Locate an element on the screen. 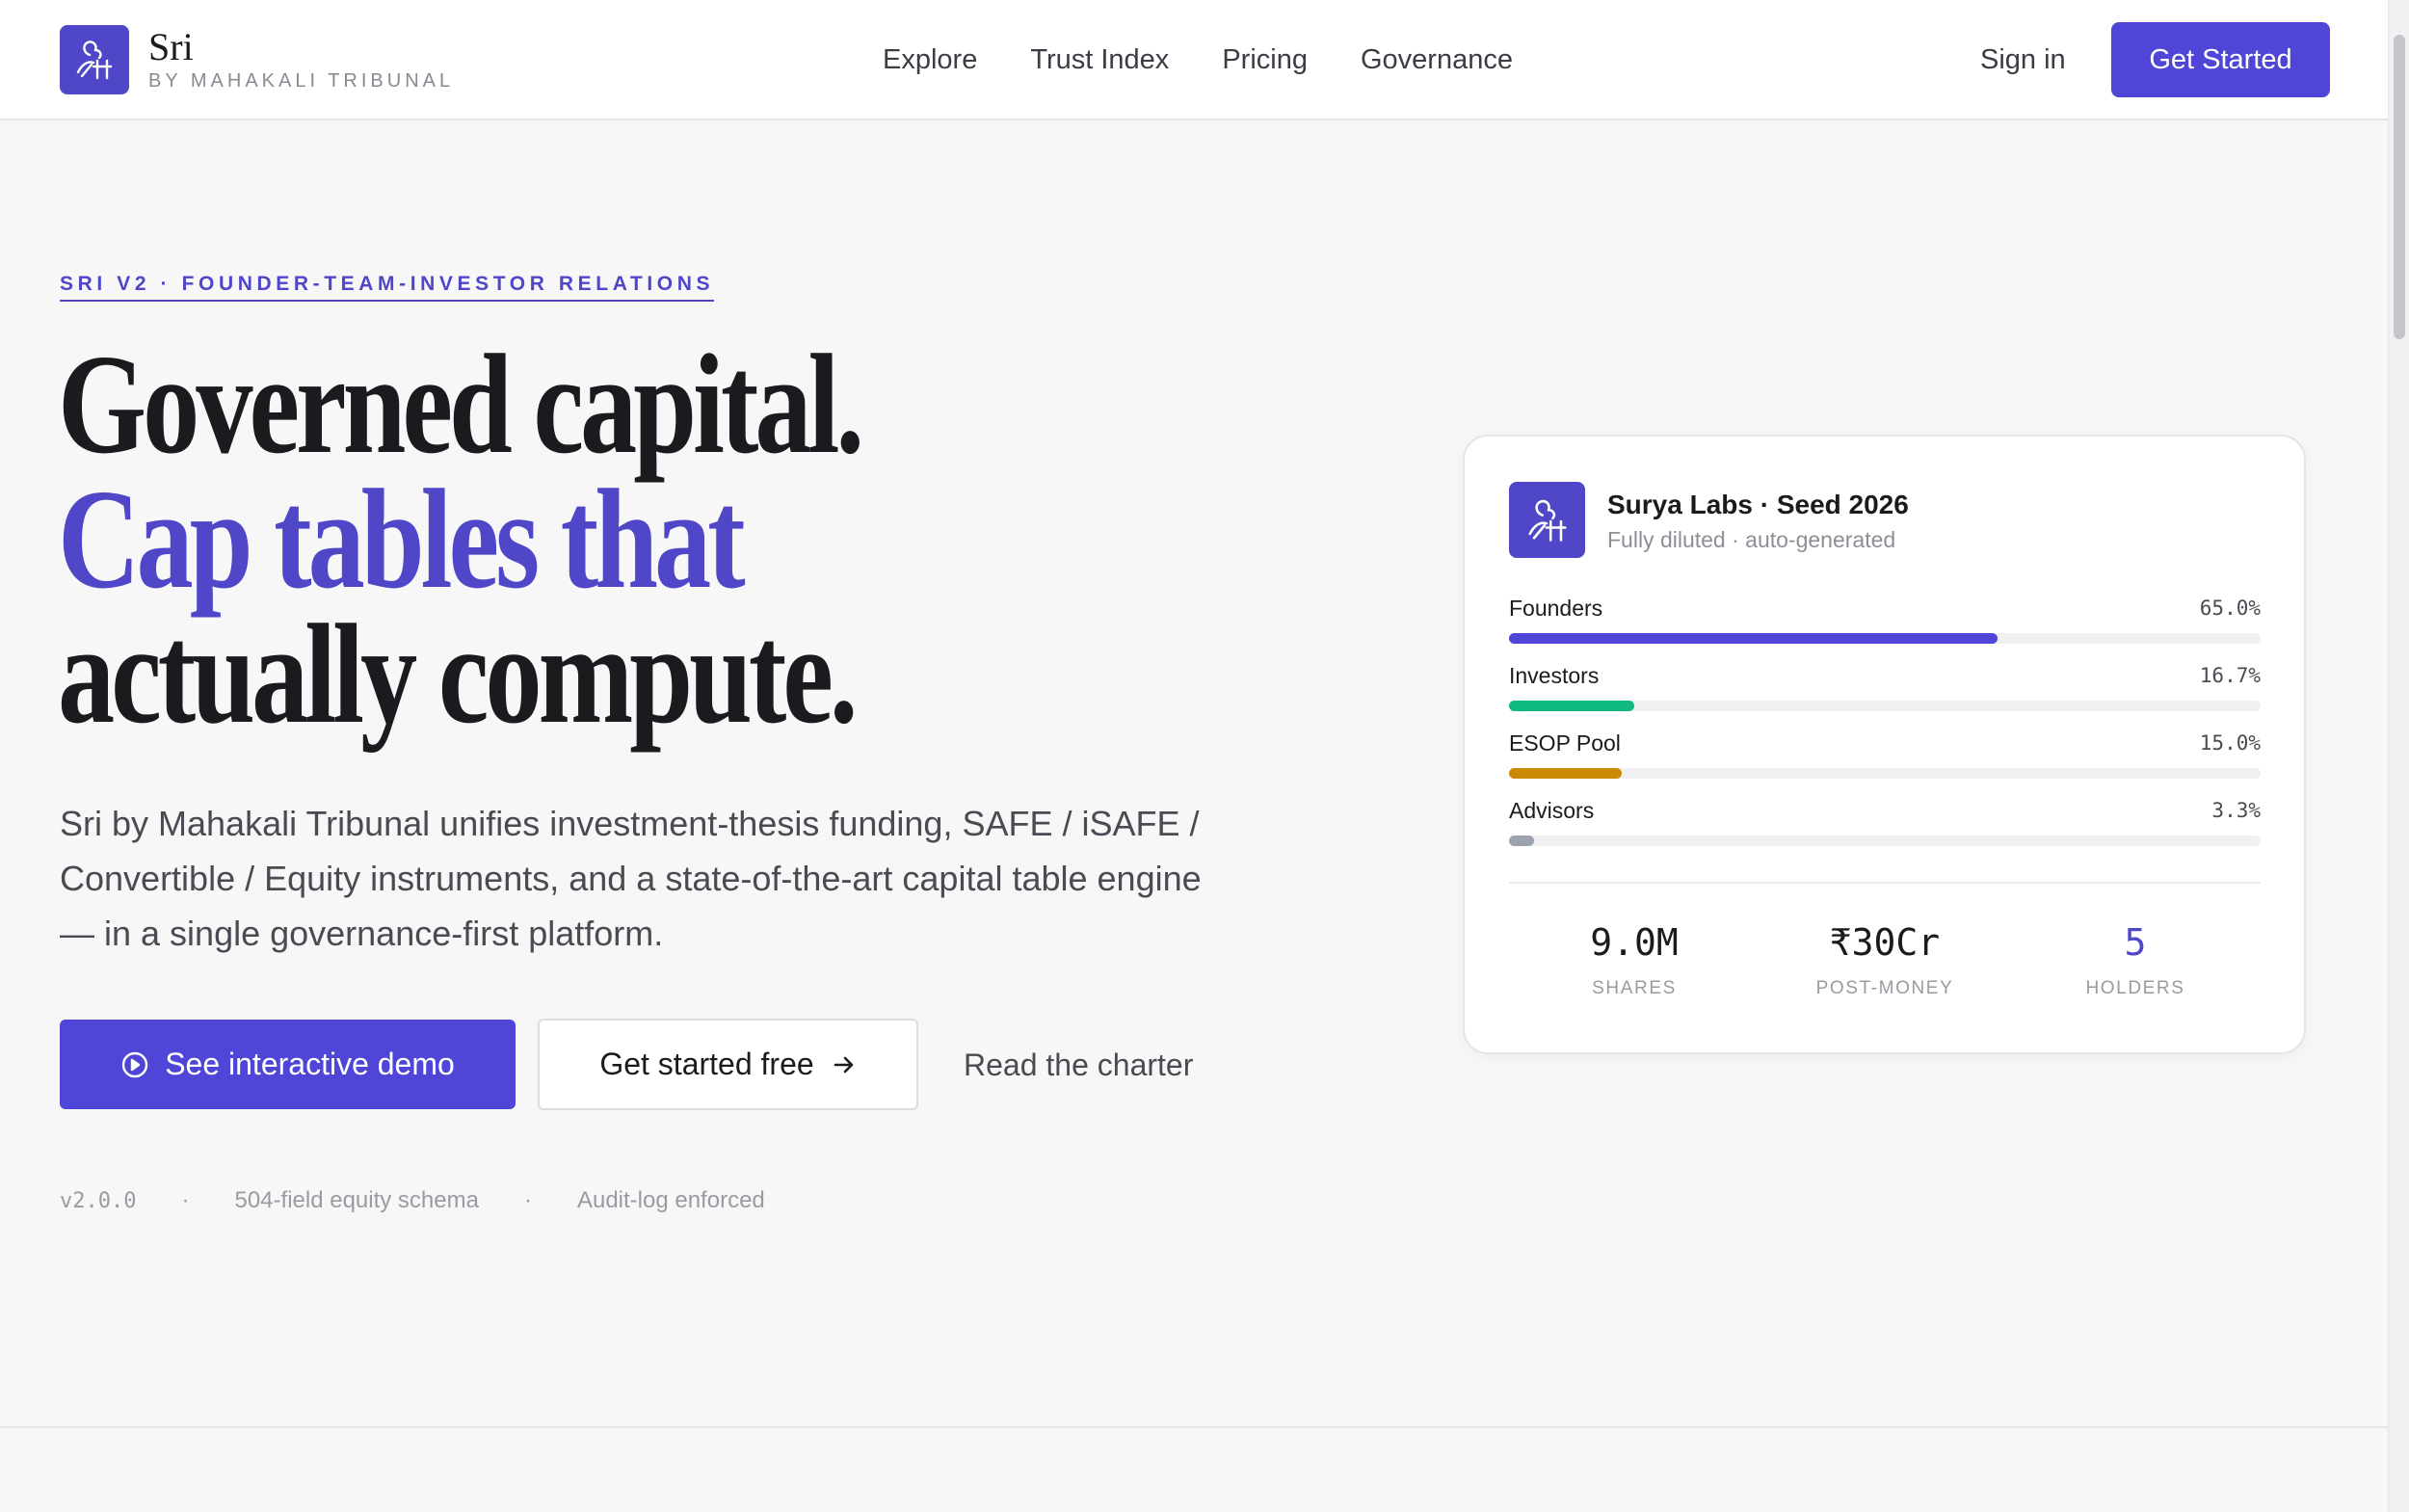 The image size is (2409, 1512). stat-value: 9.0M is located at coordinates (1634, 943).